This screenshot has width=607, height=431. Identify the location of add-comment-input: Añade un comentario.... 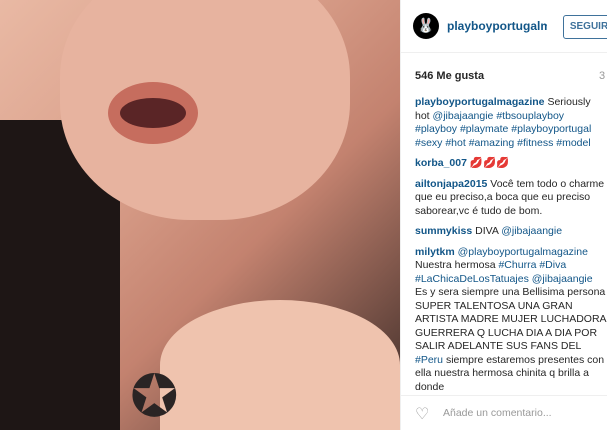
(497, 413).